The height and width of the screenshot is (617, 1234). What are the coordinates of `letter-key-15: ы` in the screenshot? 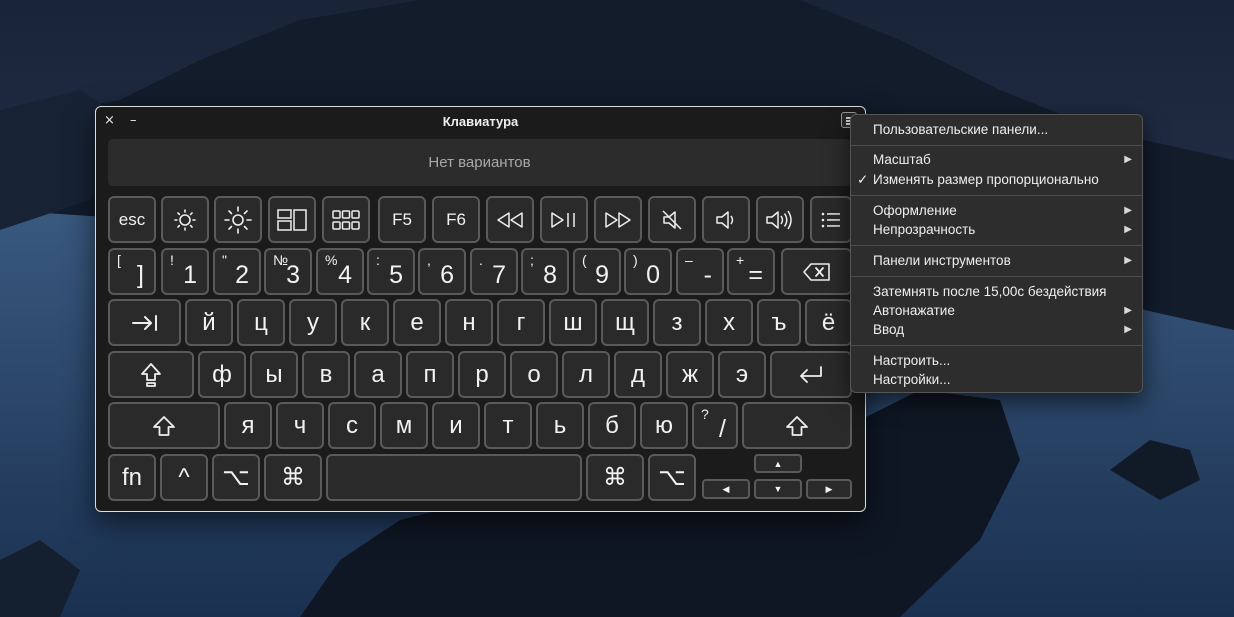 It's located at (274, 374).